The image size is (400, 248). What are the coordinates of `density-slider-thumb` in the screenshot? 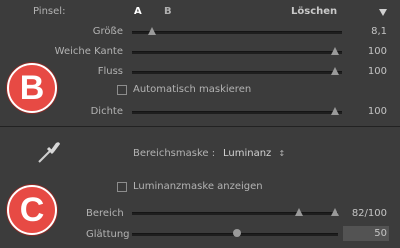 It's located at (335, 111).